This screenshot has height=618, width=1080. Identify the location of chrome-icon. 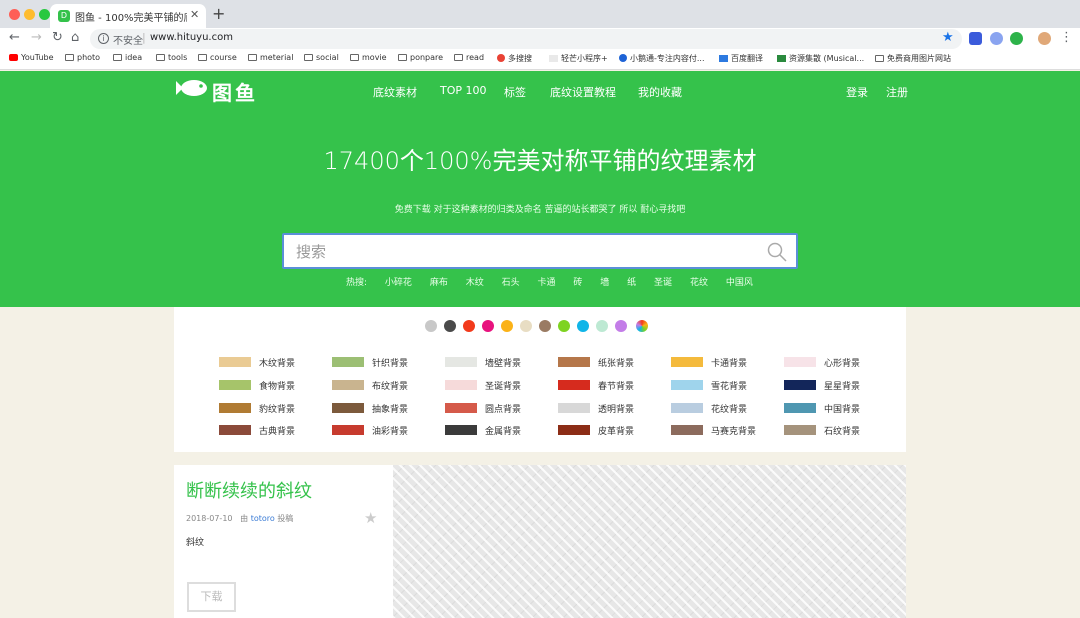
(501, 58).